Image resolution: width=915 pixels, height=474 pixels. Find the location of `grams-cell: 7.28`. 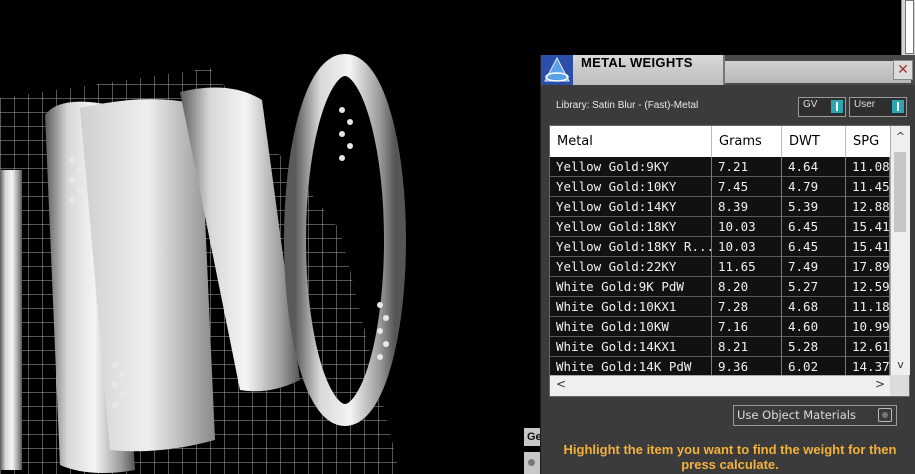

grams-cell: 7.28 is located at coordinates (747, 307).